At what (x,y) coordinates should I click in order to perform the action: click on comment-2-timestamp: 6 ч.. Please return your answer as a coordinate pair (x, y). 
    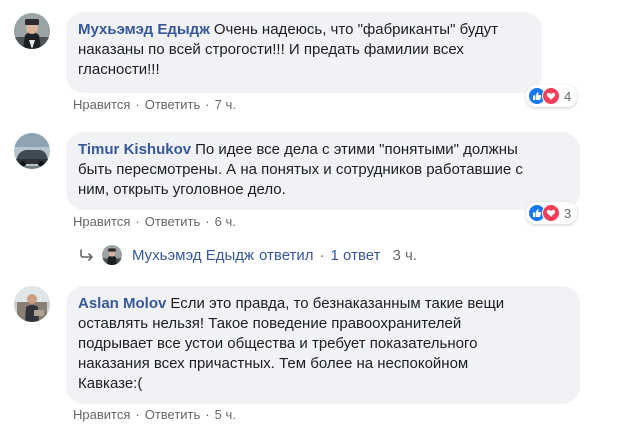
    Looking at the image, I should click on (225, 221).